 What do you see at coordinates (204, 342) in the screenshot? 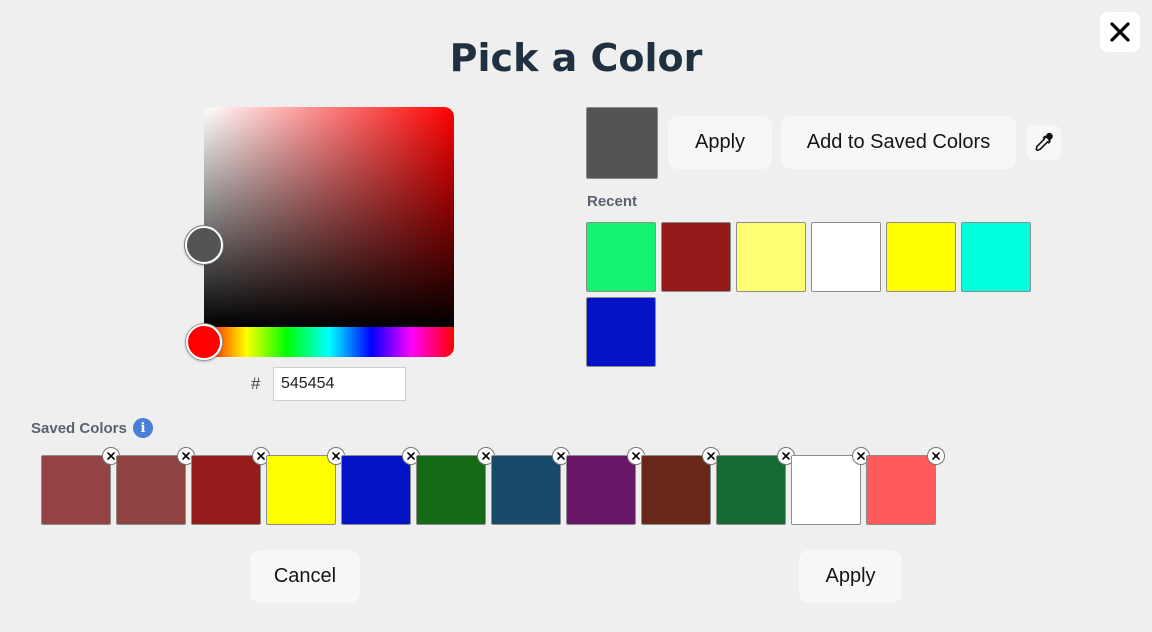
I see `hue-slider-handle` at bounding box center [204, 342].